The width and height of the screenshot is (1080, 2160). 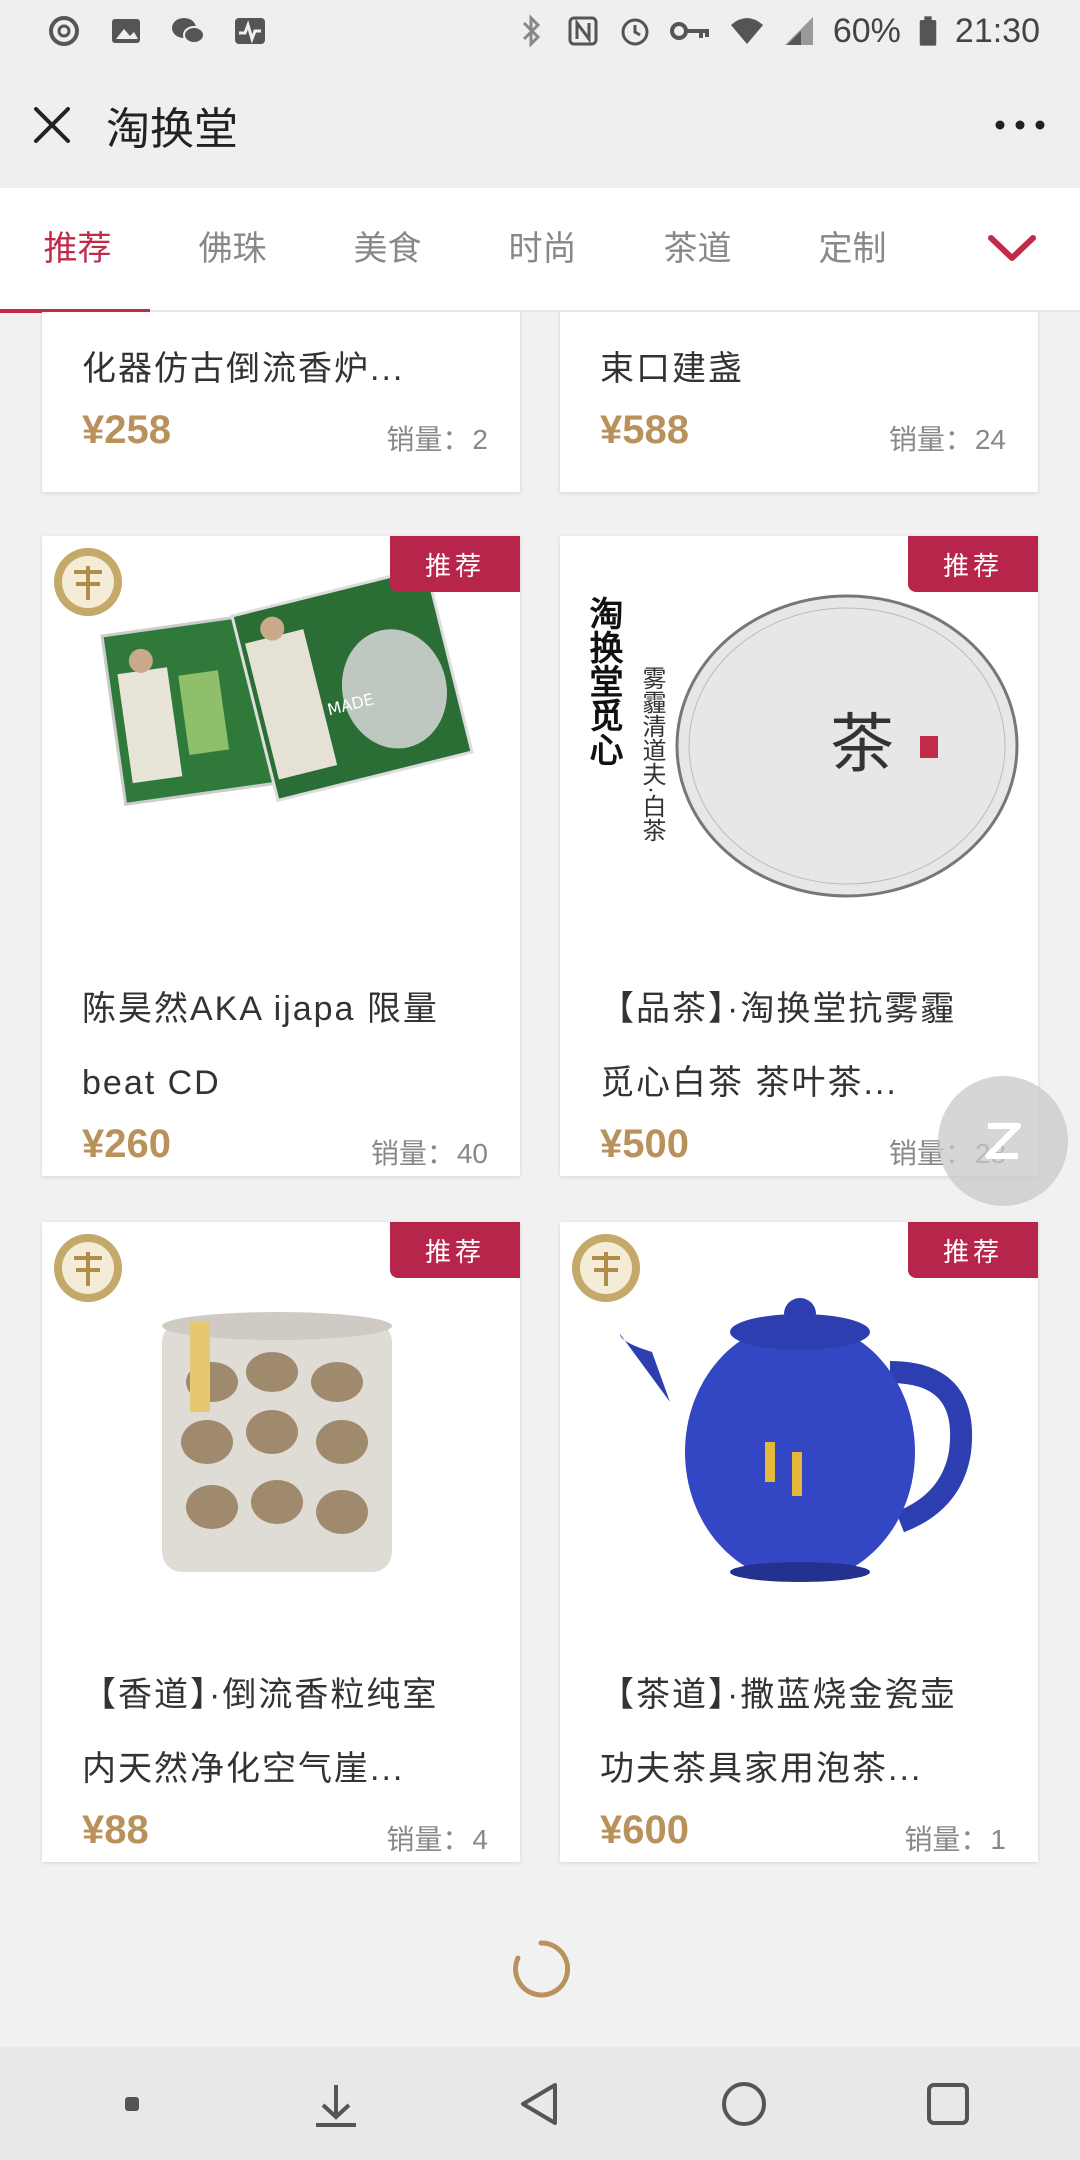 I want to click on tab-recommended: 推荐, so click(x=77, y=250).